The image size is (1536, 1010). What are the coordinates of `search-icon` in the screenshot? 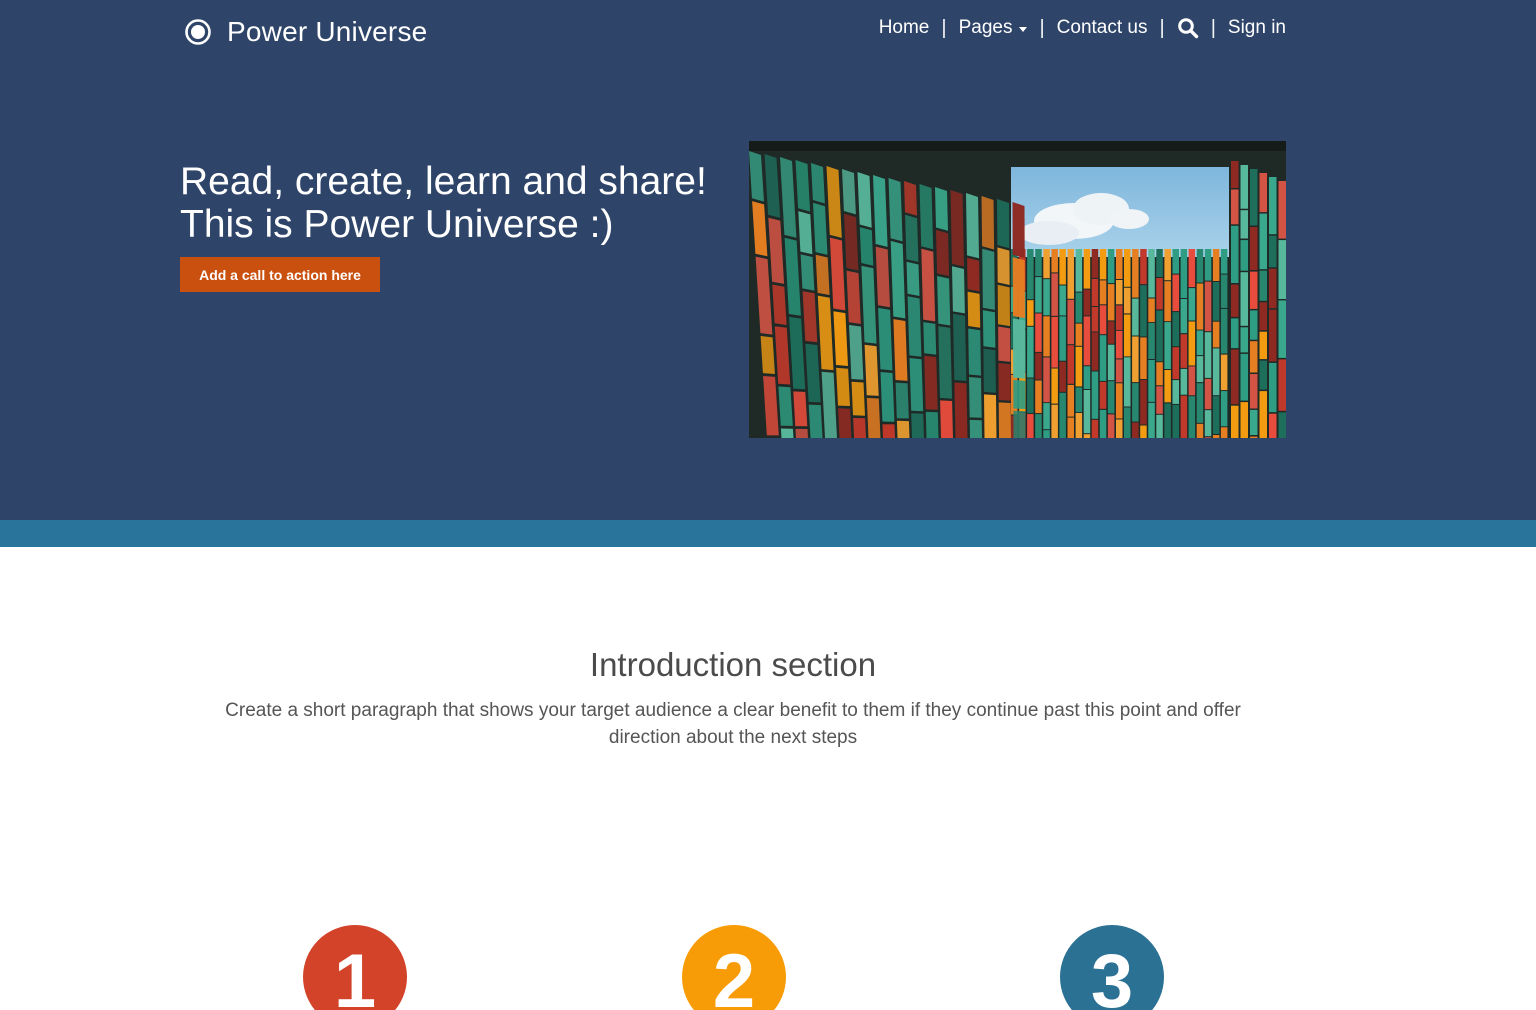 It's located at (1188, 28).